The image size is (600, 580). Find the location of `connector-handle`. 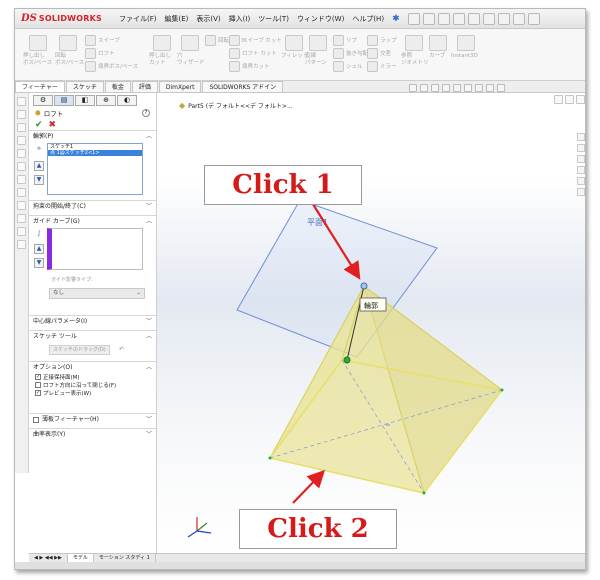

connector-handle is located at coordinates (347, 360).